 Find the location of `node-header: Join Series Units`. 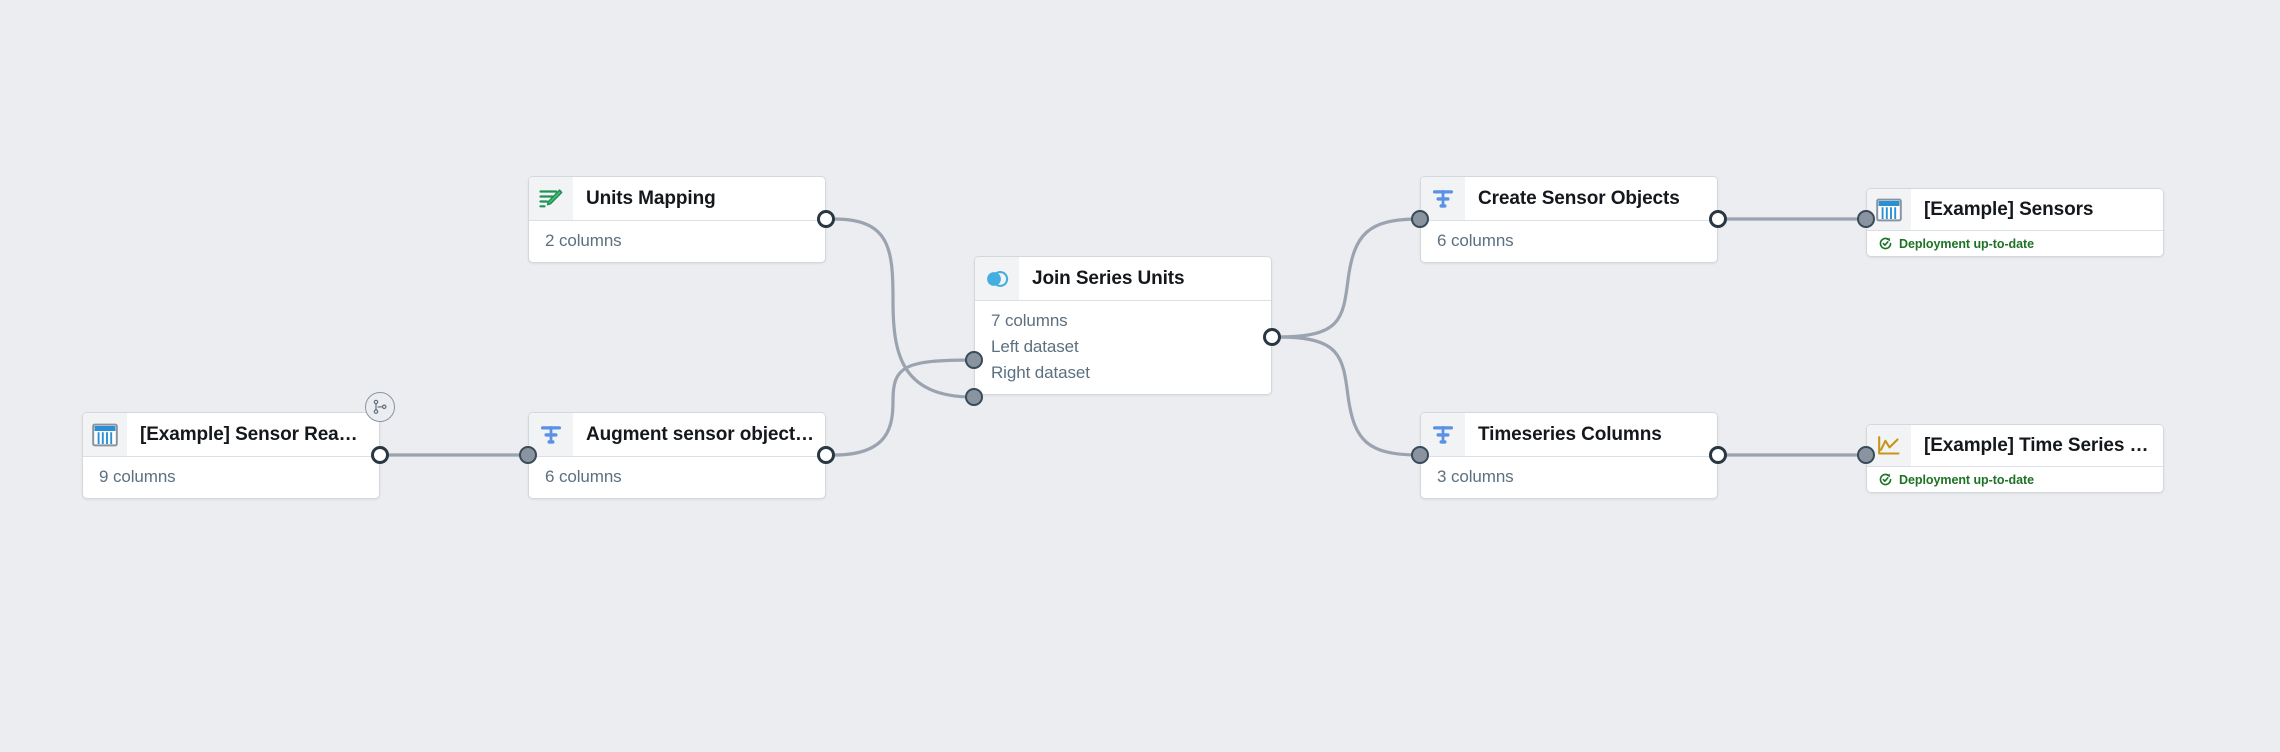

node-header: Join Series Units is located at coordinates (1123, 279).